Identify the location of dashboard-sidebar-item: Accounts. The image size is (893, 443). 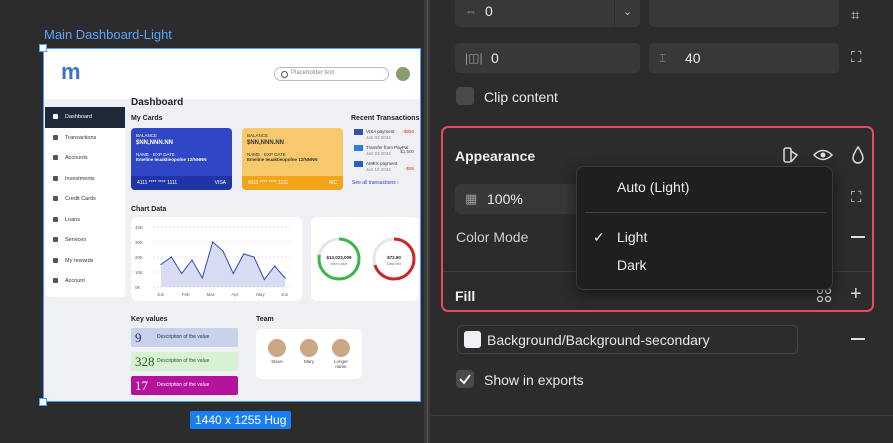
(85, 158).